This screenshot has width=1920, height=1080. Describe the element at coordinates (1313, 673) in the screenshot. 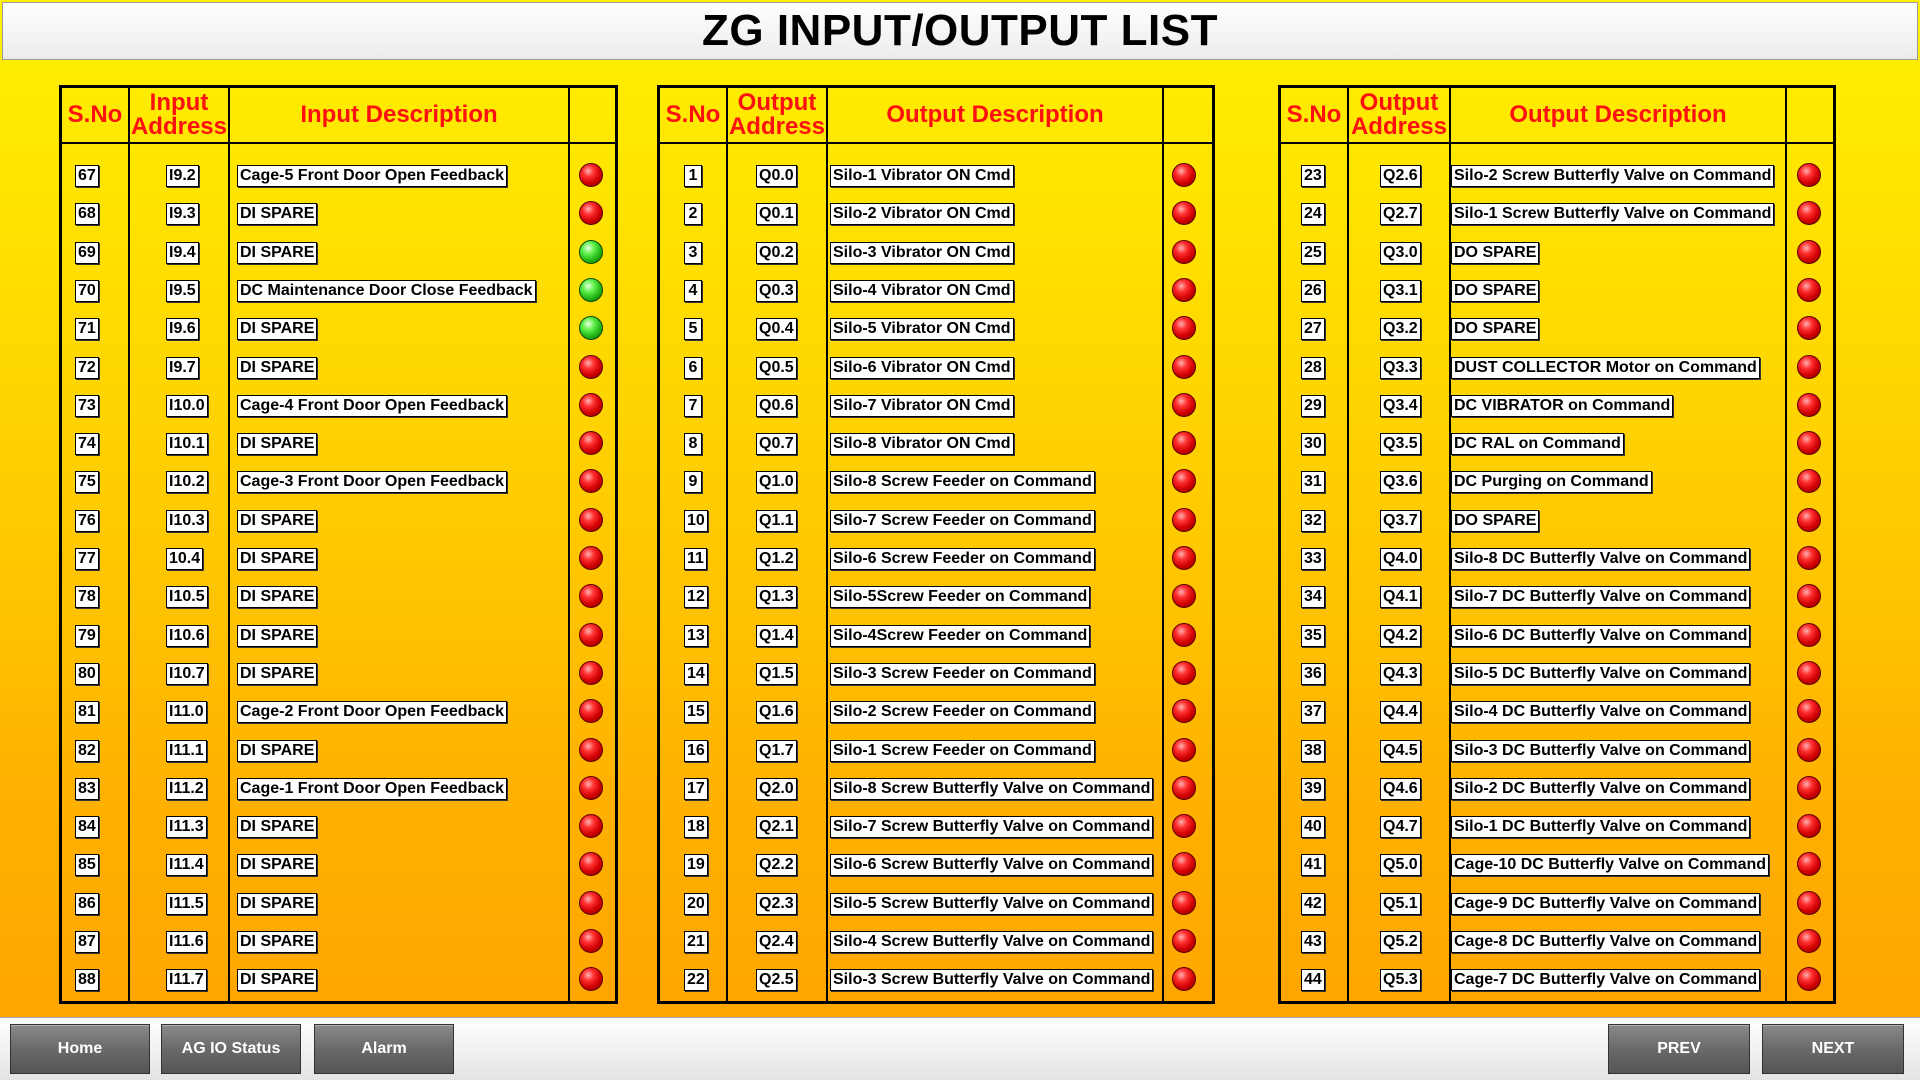

I see `sno-cell: 36` at that location.